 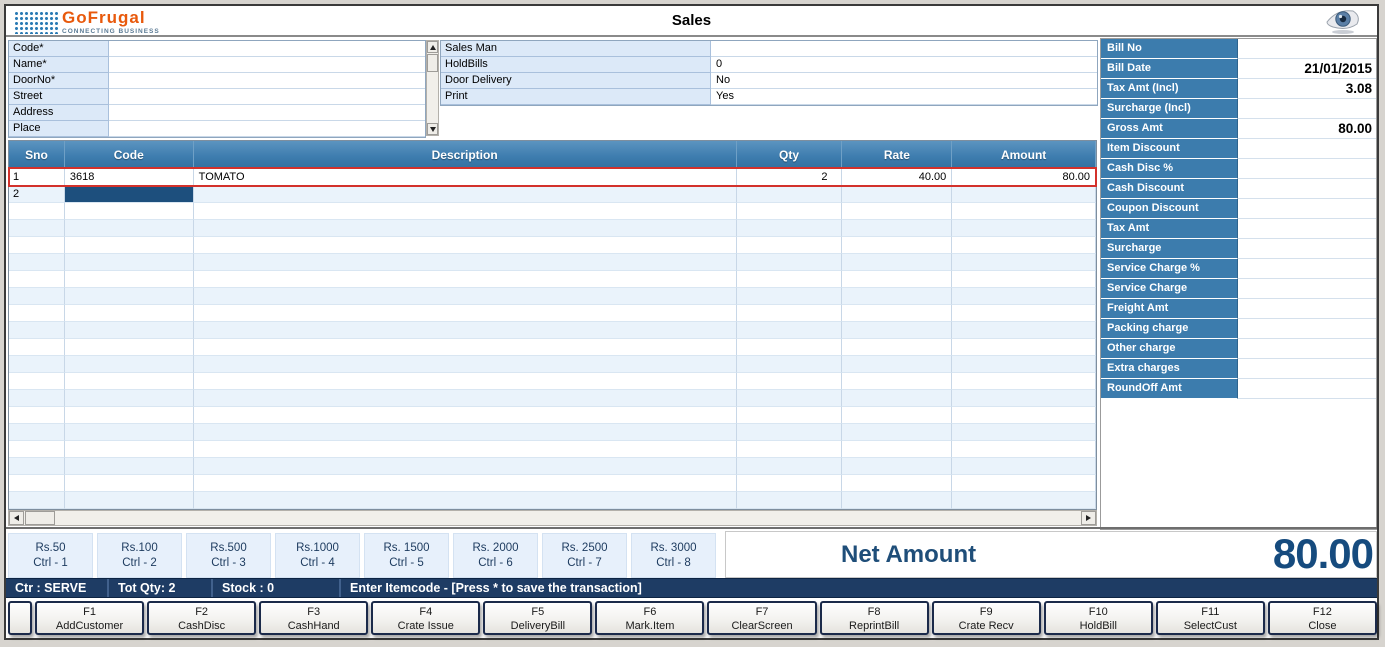 I want to click on fkey-button-f4: F4 Crate Issue, so click(x=426, y=618).